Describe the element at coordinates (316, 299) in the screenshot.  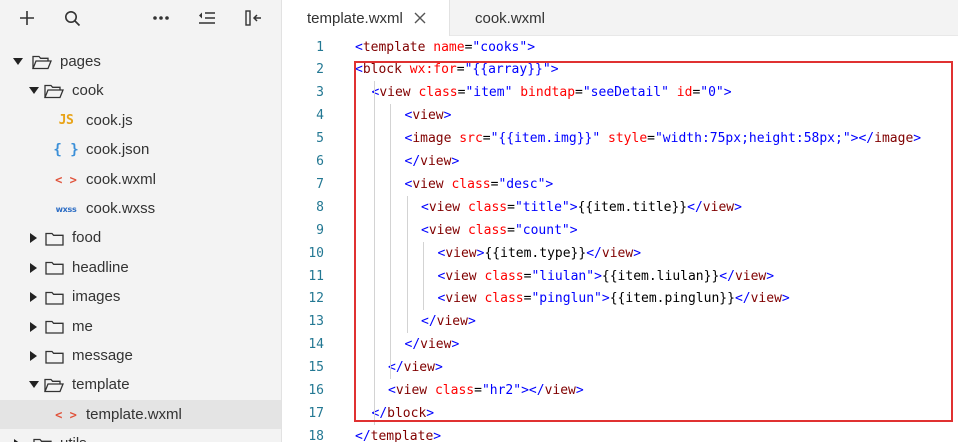
I see `line-number: 12` at that location.